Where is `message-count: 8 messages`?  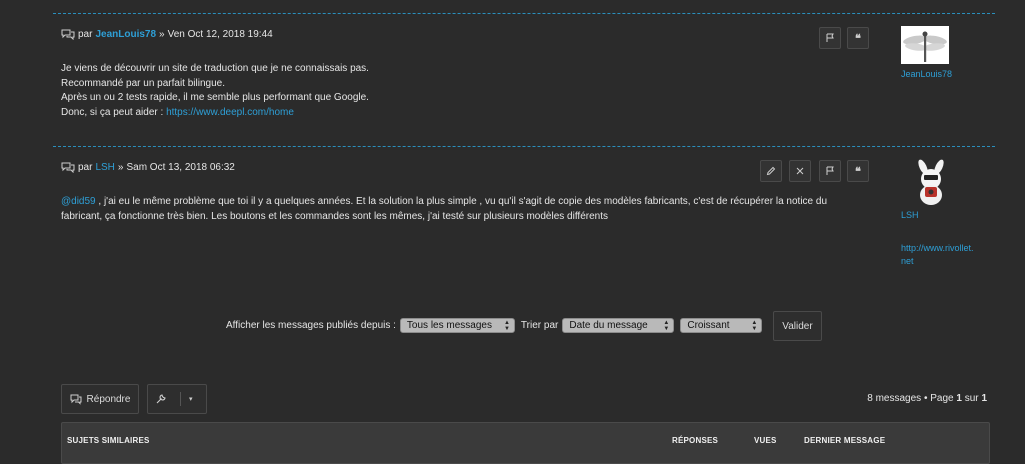
message-count: 8 messages is located at coordinates (894, 398).